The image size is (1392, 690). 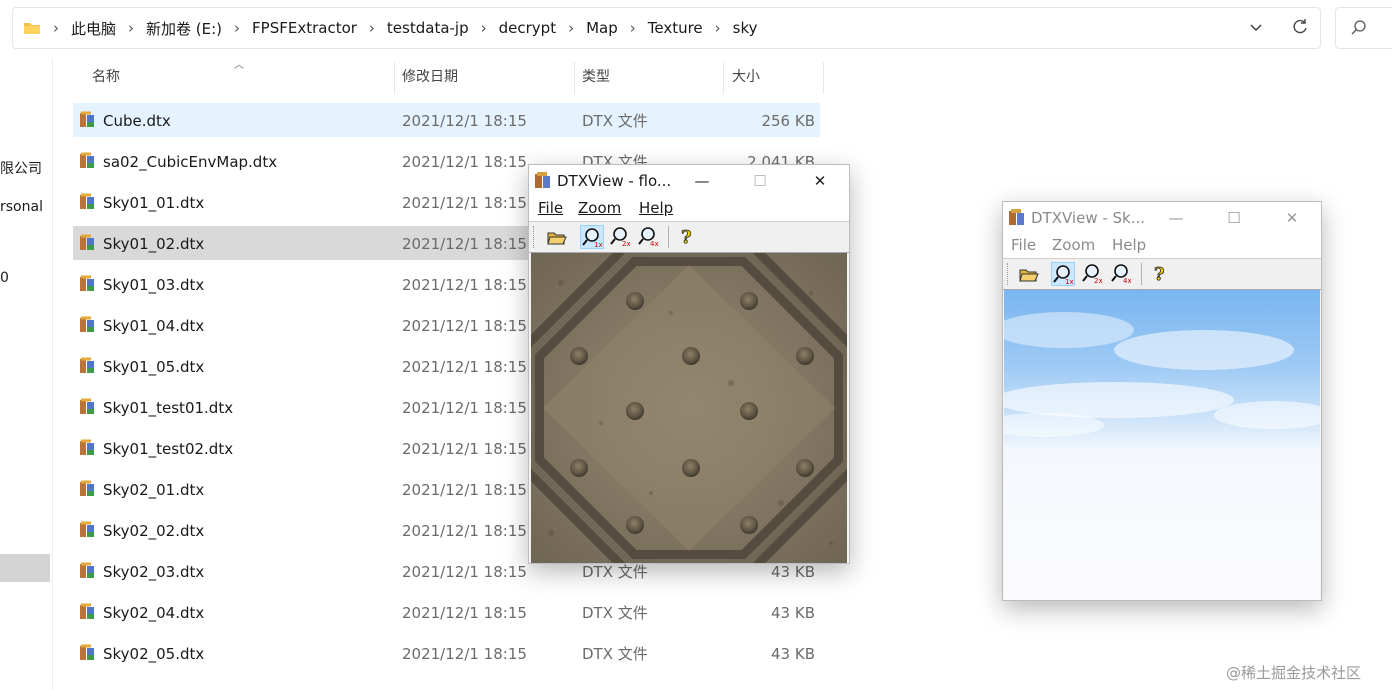 What do you see at coordinates (602, 28) in the screenshot?
I see `breadcrumb-item: Map` at bounding box center [602, 28].